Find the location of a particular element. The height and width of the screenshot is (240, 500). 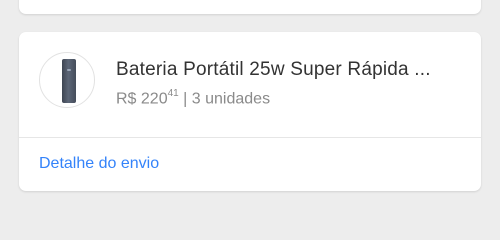

powerbank-icon is located at coordinates (69, 81).